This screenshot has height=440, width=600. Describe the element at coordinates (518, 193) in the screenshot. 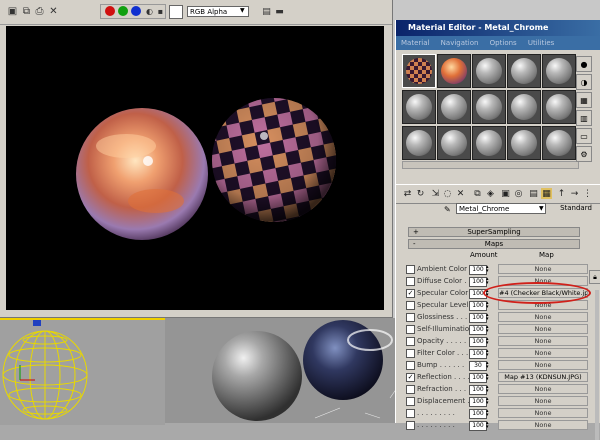

I see `material-id-icon: ◎` at that location.